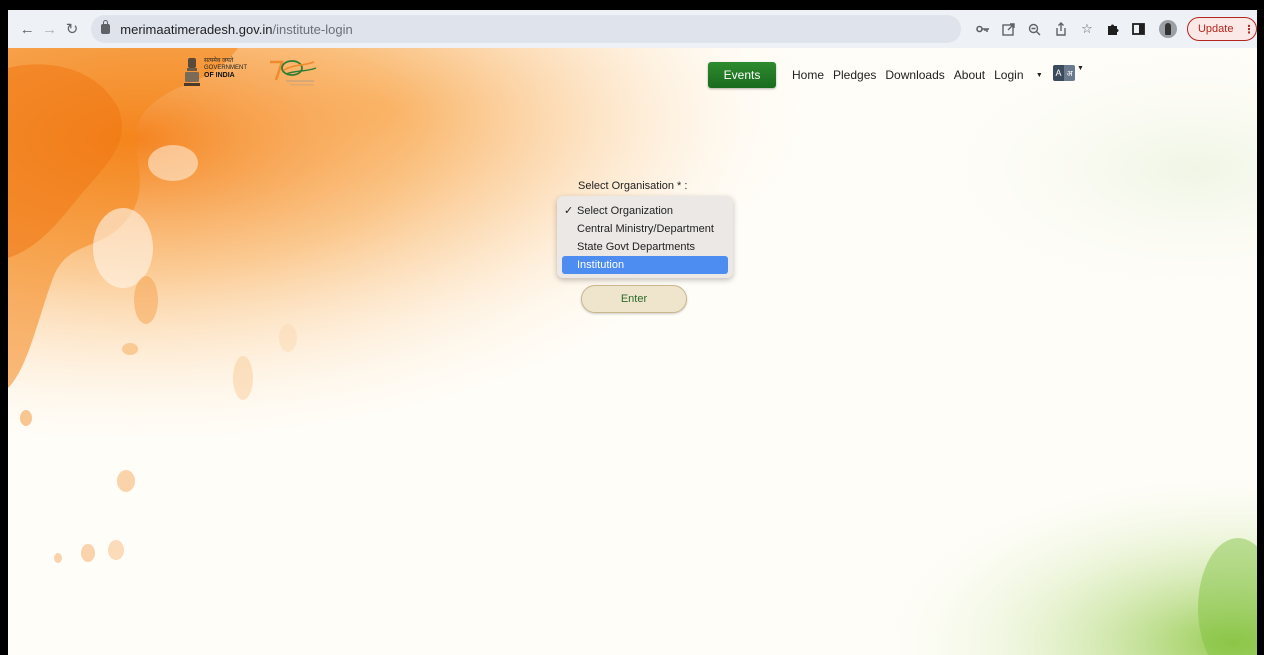  Describe the element at coordinates (1009, 29) in the screenshot. I see `external-link-icon` at that location.